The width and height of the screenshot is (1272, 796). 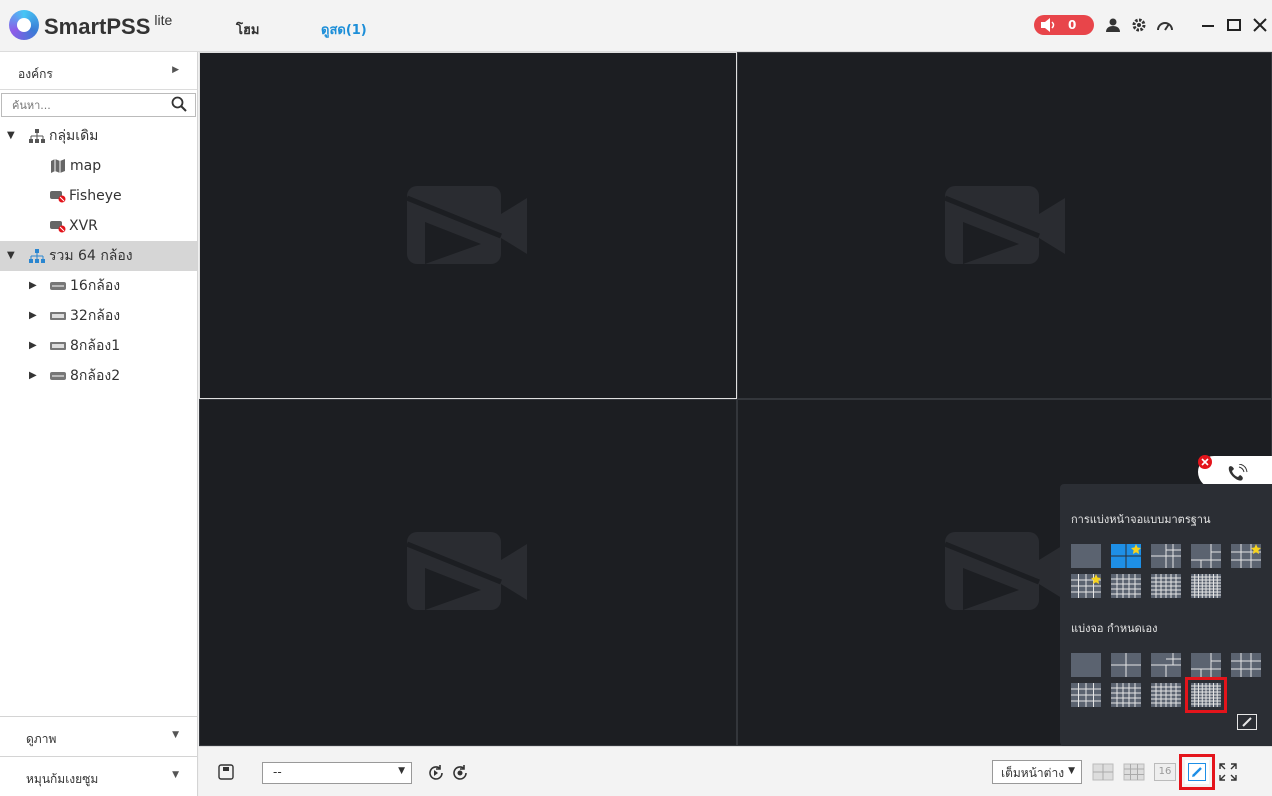 What do you see at coordinates (1246, 556) in the screenshot?
I see `layout-9-favorite-icon` at bounding box center [1246, 556].